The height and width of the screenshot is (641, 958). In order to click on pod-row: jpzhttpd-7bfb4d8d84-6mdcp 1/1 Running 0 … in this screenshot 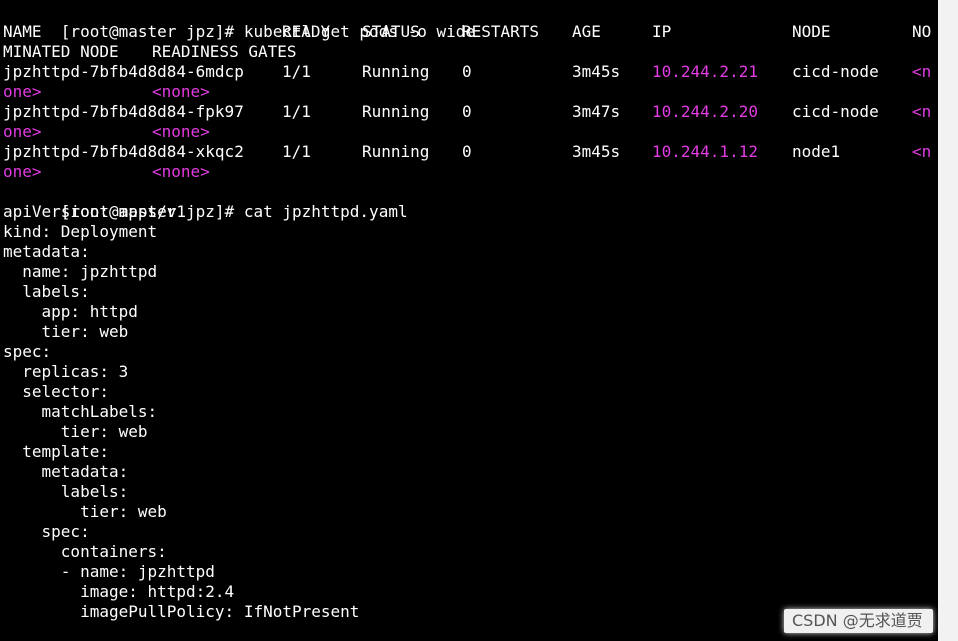, I will do `click(470, 72)`.